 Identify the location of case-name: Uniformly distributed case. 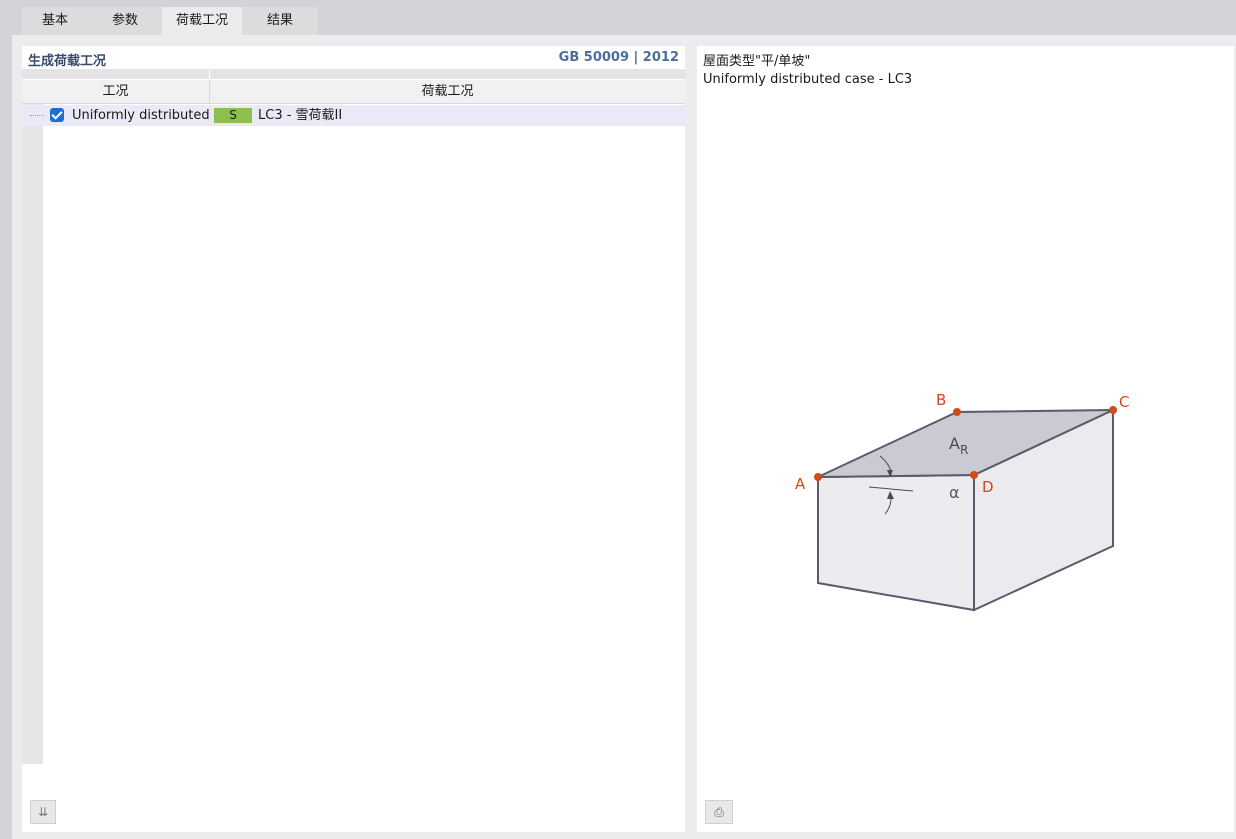
(141, 115).